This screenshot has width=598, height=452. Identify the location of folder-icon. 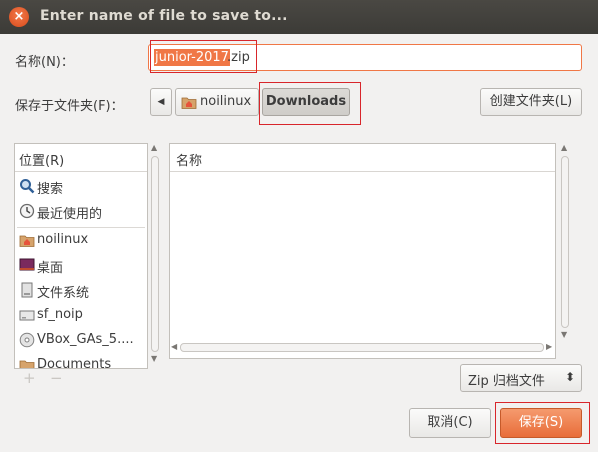
(27, 362).